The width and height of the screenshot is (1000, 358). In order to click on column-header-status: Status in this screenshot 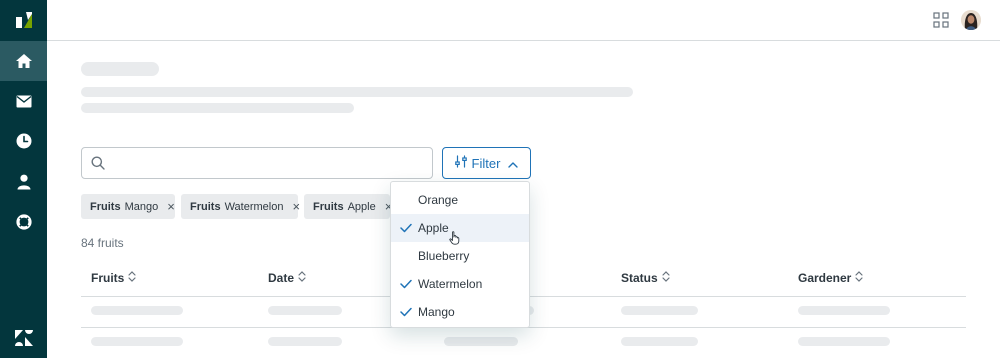, I will do `click(645, 278)`.